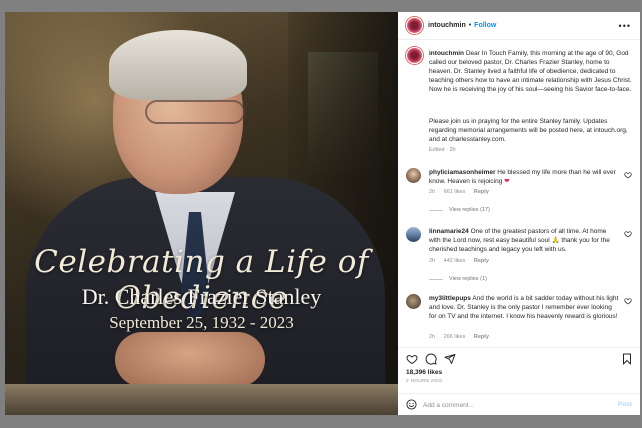  What do you see at coordinates (411, 404) in the screenshot?
I see `smiley-icon` at bounding box center [411, 404].